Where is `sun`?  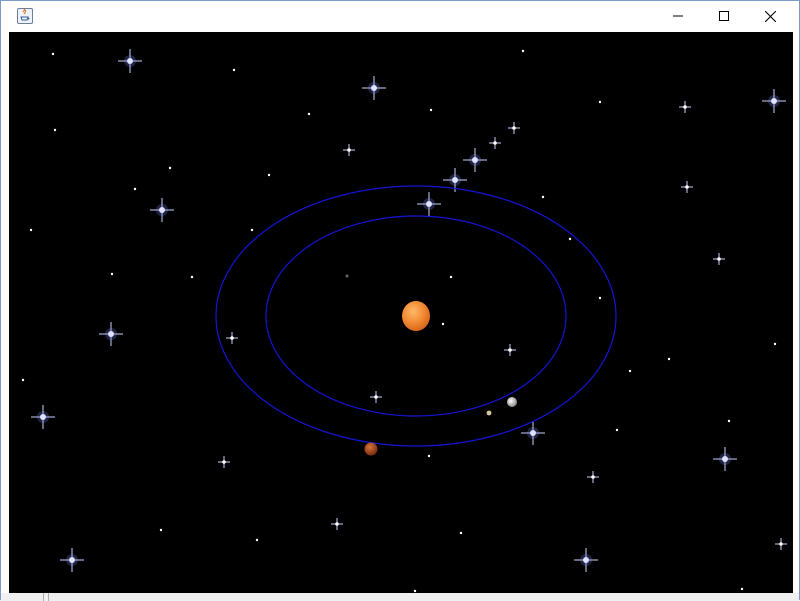 sun is located at coordinates (416, 316).